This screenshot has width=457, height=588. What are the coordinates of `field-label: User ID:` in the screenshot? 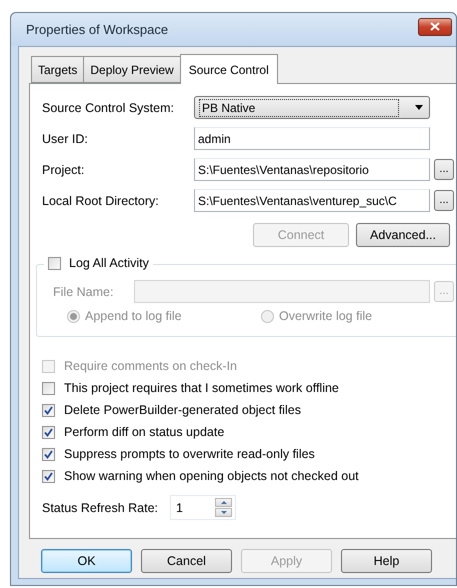 It's located at (65, 139).